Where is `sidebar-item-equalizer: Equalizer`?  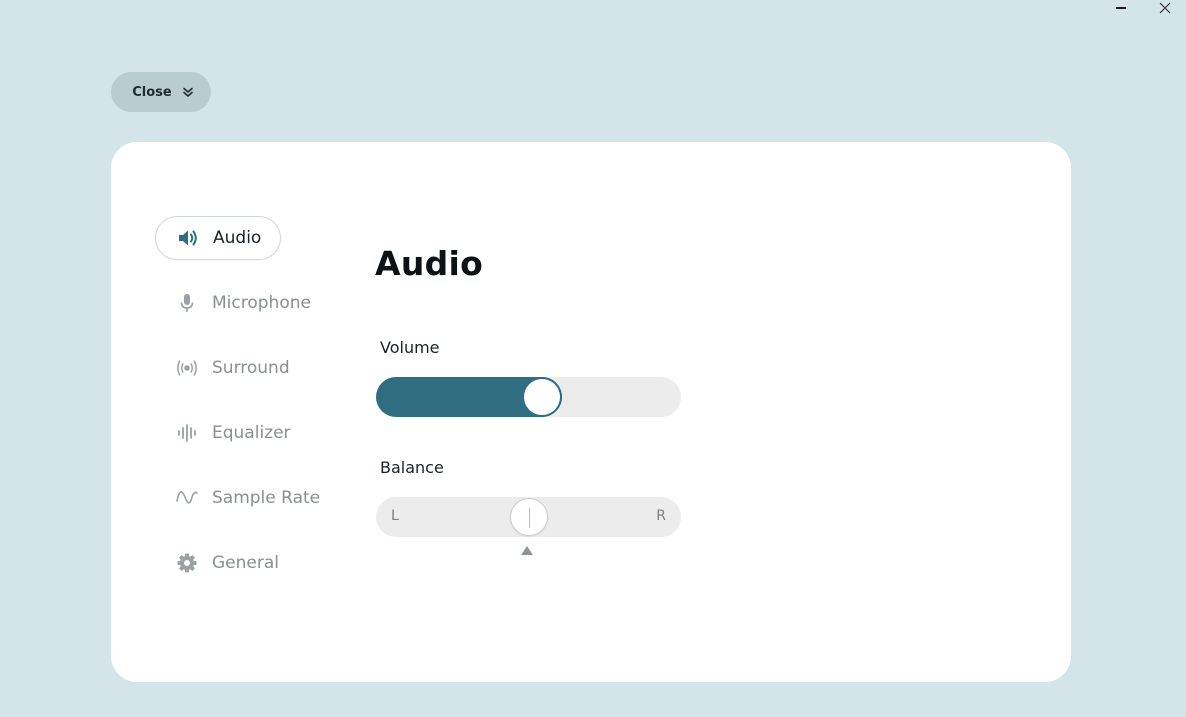
sidebar-item-equalizer: Equalizer is located at coordinates (240, 433).